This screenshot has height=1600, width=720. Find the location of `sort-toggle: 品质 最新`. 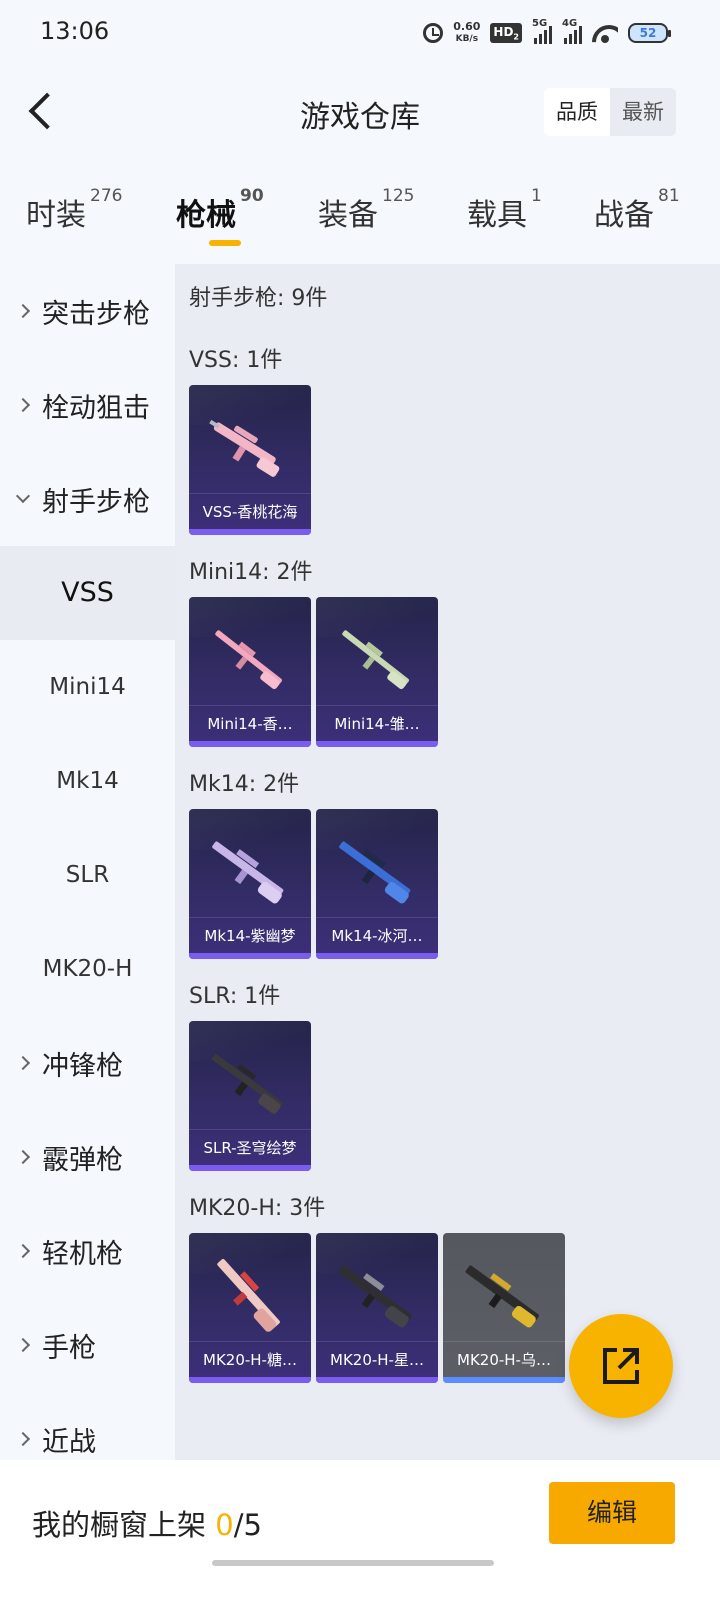

sort-toggle: 品质 最新 is located at coordinates (610, 112).